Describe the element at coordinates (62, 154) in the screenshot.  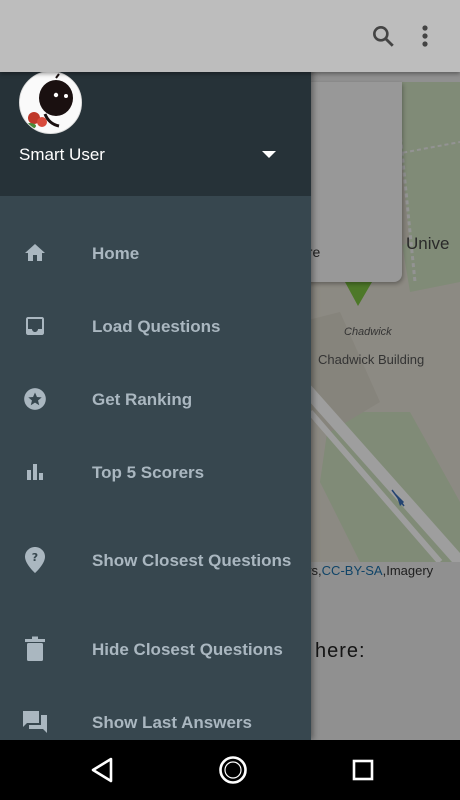
I see `user-name: Smart User` at that location.